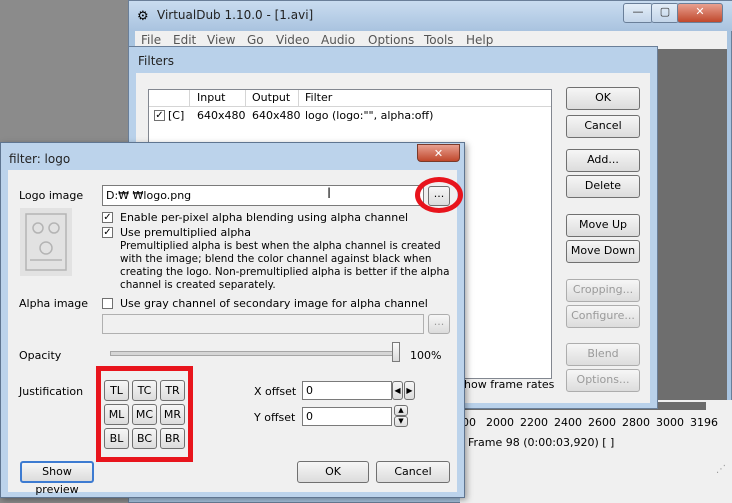 This screenshot has width=732, height=503. Describe the element at coordinates (409, 390) in the screenshot. I see `x-offset-right-arrow-icon: ▶` at that location.